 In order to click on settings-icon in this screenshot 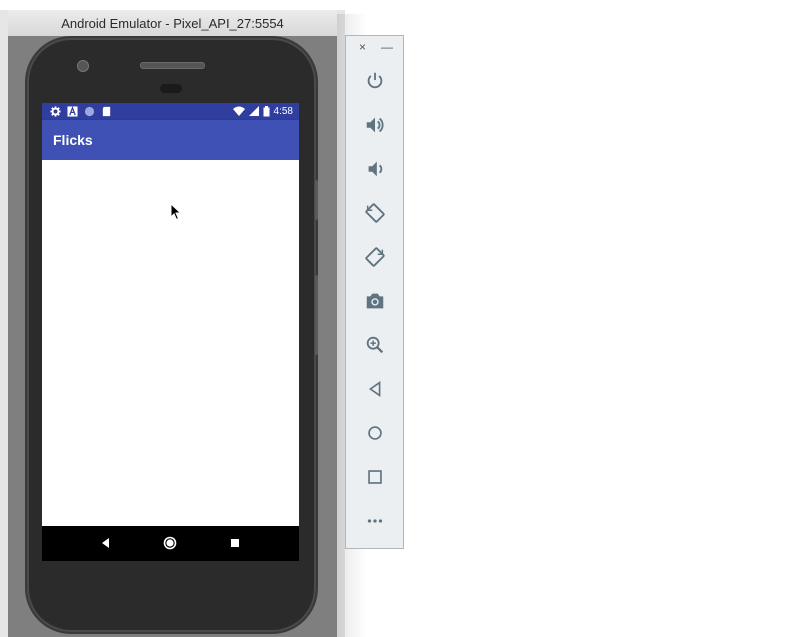, I will do `click(55, 111)`.